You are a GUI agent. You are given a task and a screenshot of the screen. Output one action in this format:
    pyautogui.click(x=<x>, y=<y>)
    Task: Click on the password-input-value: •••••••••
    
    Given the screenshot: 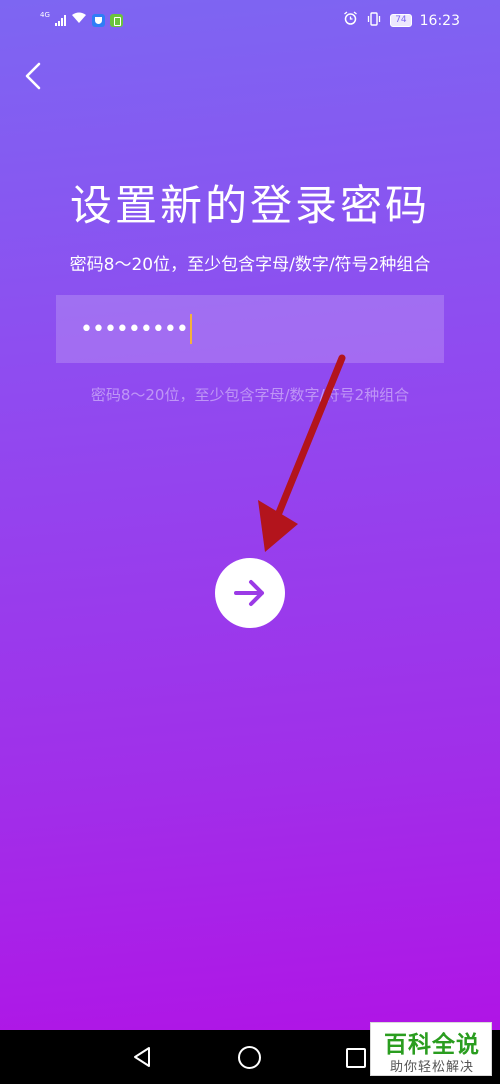 What is the action you would take?
    pyautogui.click(x=134, y=329)
    